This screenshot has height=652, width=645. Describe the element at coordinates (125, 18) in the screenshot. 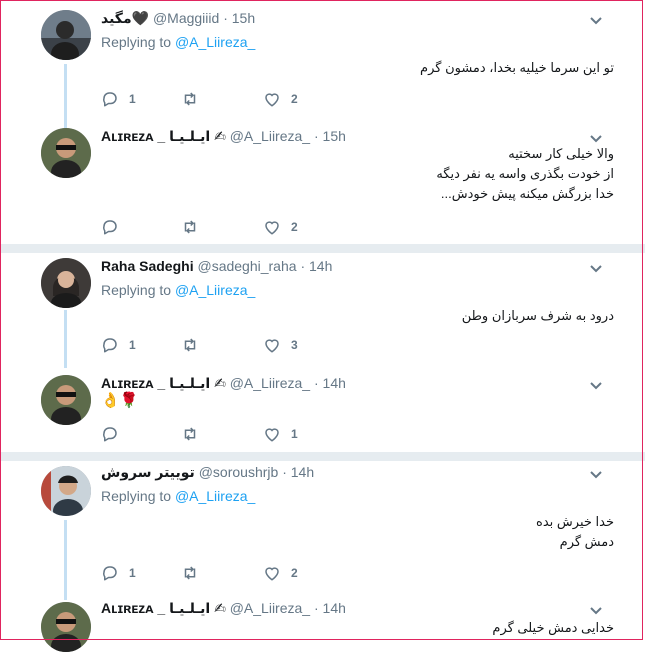

I see `display-name: مگید🖤` at that location.